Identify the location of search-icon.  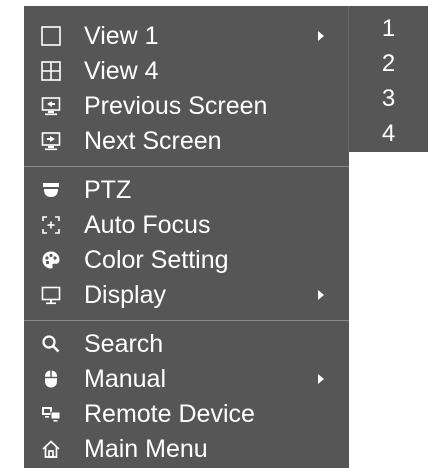
(51, 344).